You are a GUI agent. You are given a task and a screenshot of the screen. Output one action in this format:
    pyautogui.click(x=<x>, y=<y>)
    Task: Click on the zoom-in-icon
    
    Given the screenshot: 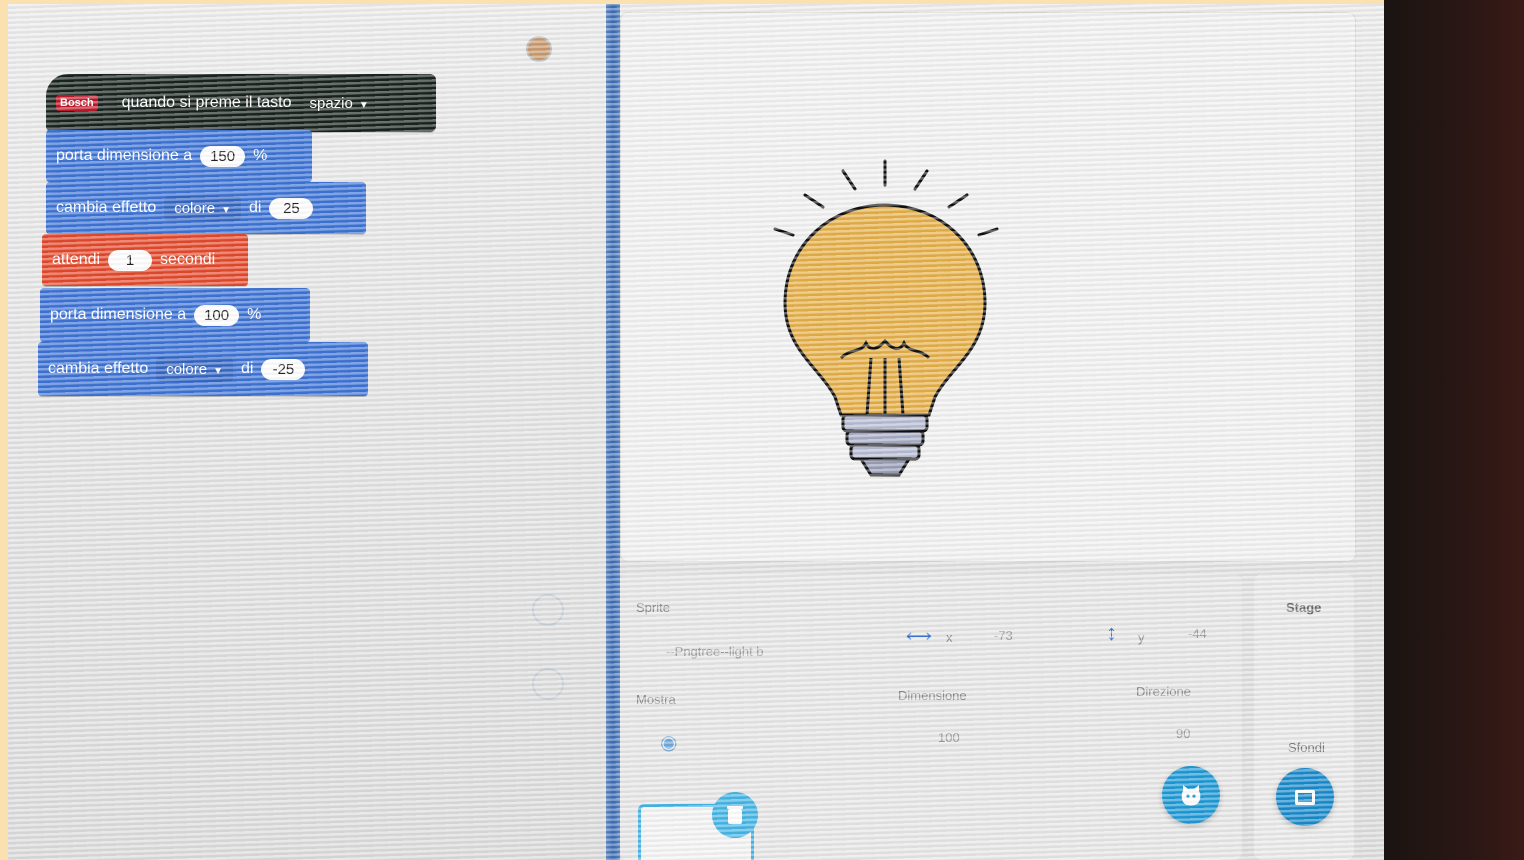 What is the action you would take?
    pyautogui.click(x=548, y=610)
    